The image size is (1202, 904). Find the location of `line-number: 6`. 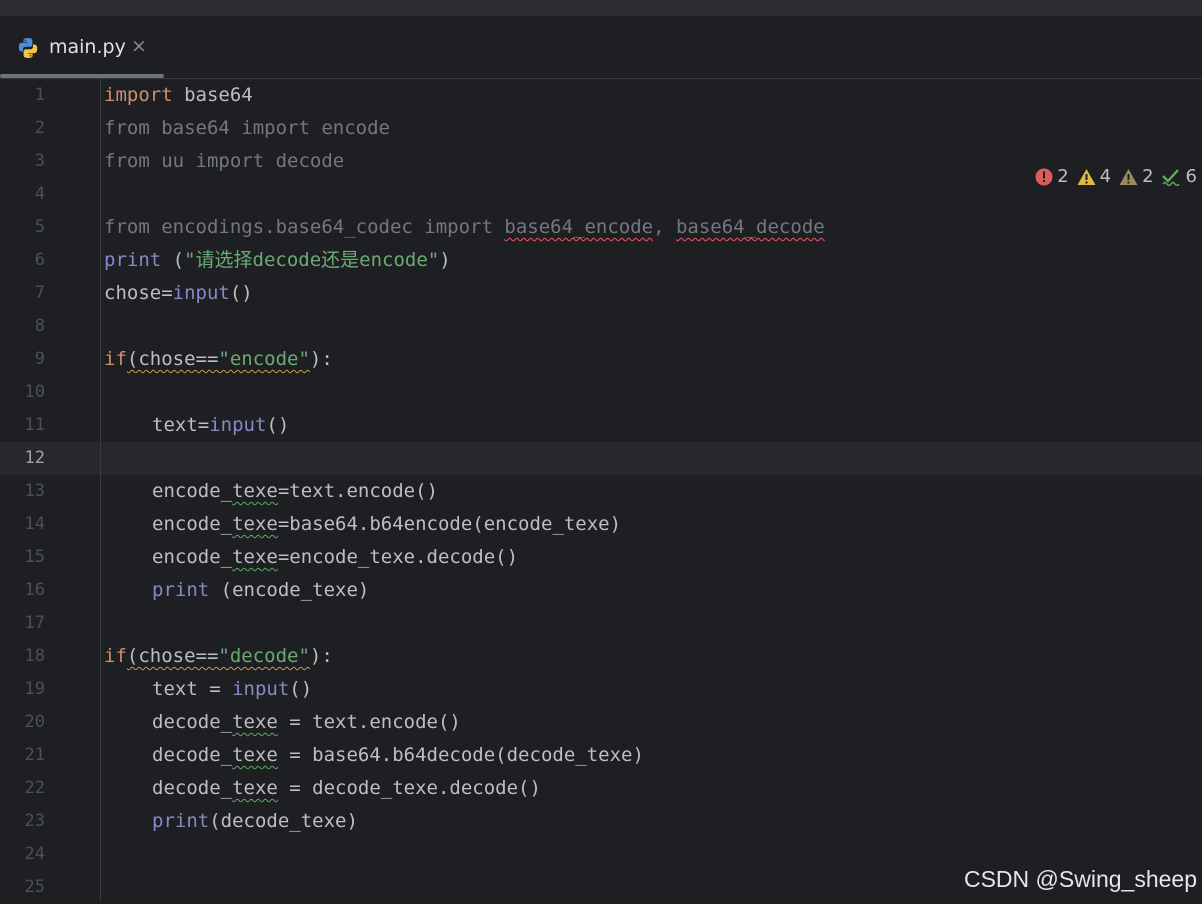

line-number: 6 is located at coordinates (39, 260).